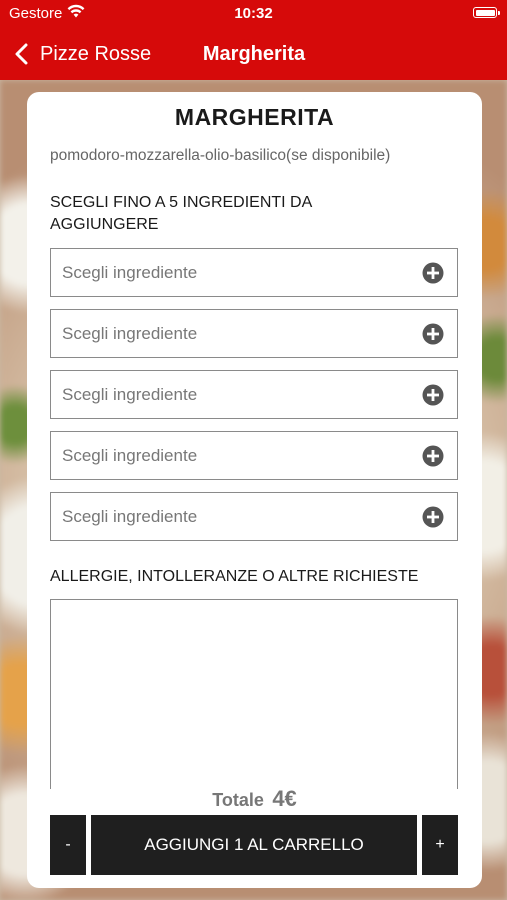 The image size is (507, 900). I want to click on battery-icon, so click(486, 12).